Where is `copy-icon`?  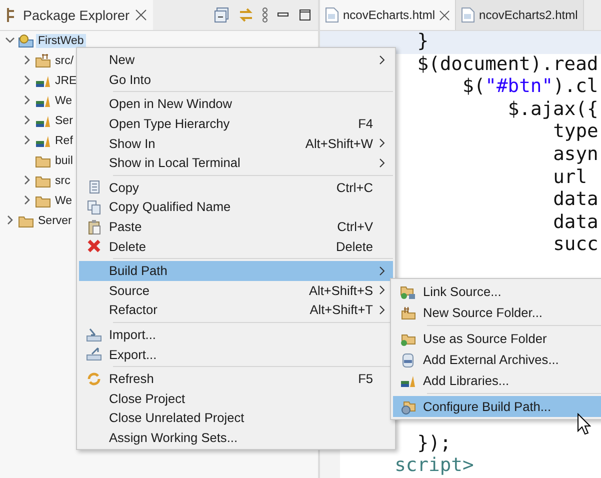 copy-icon is located at coordinates (94, 206).